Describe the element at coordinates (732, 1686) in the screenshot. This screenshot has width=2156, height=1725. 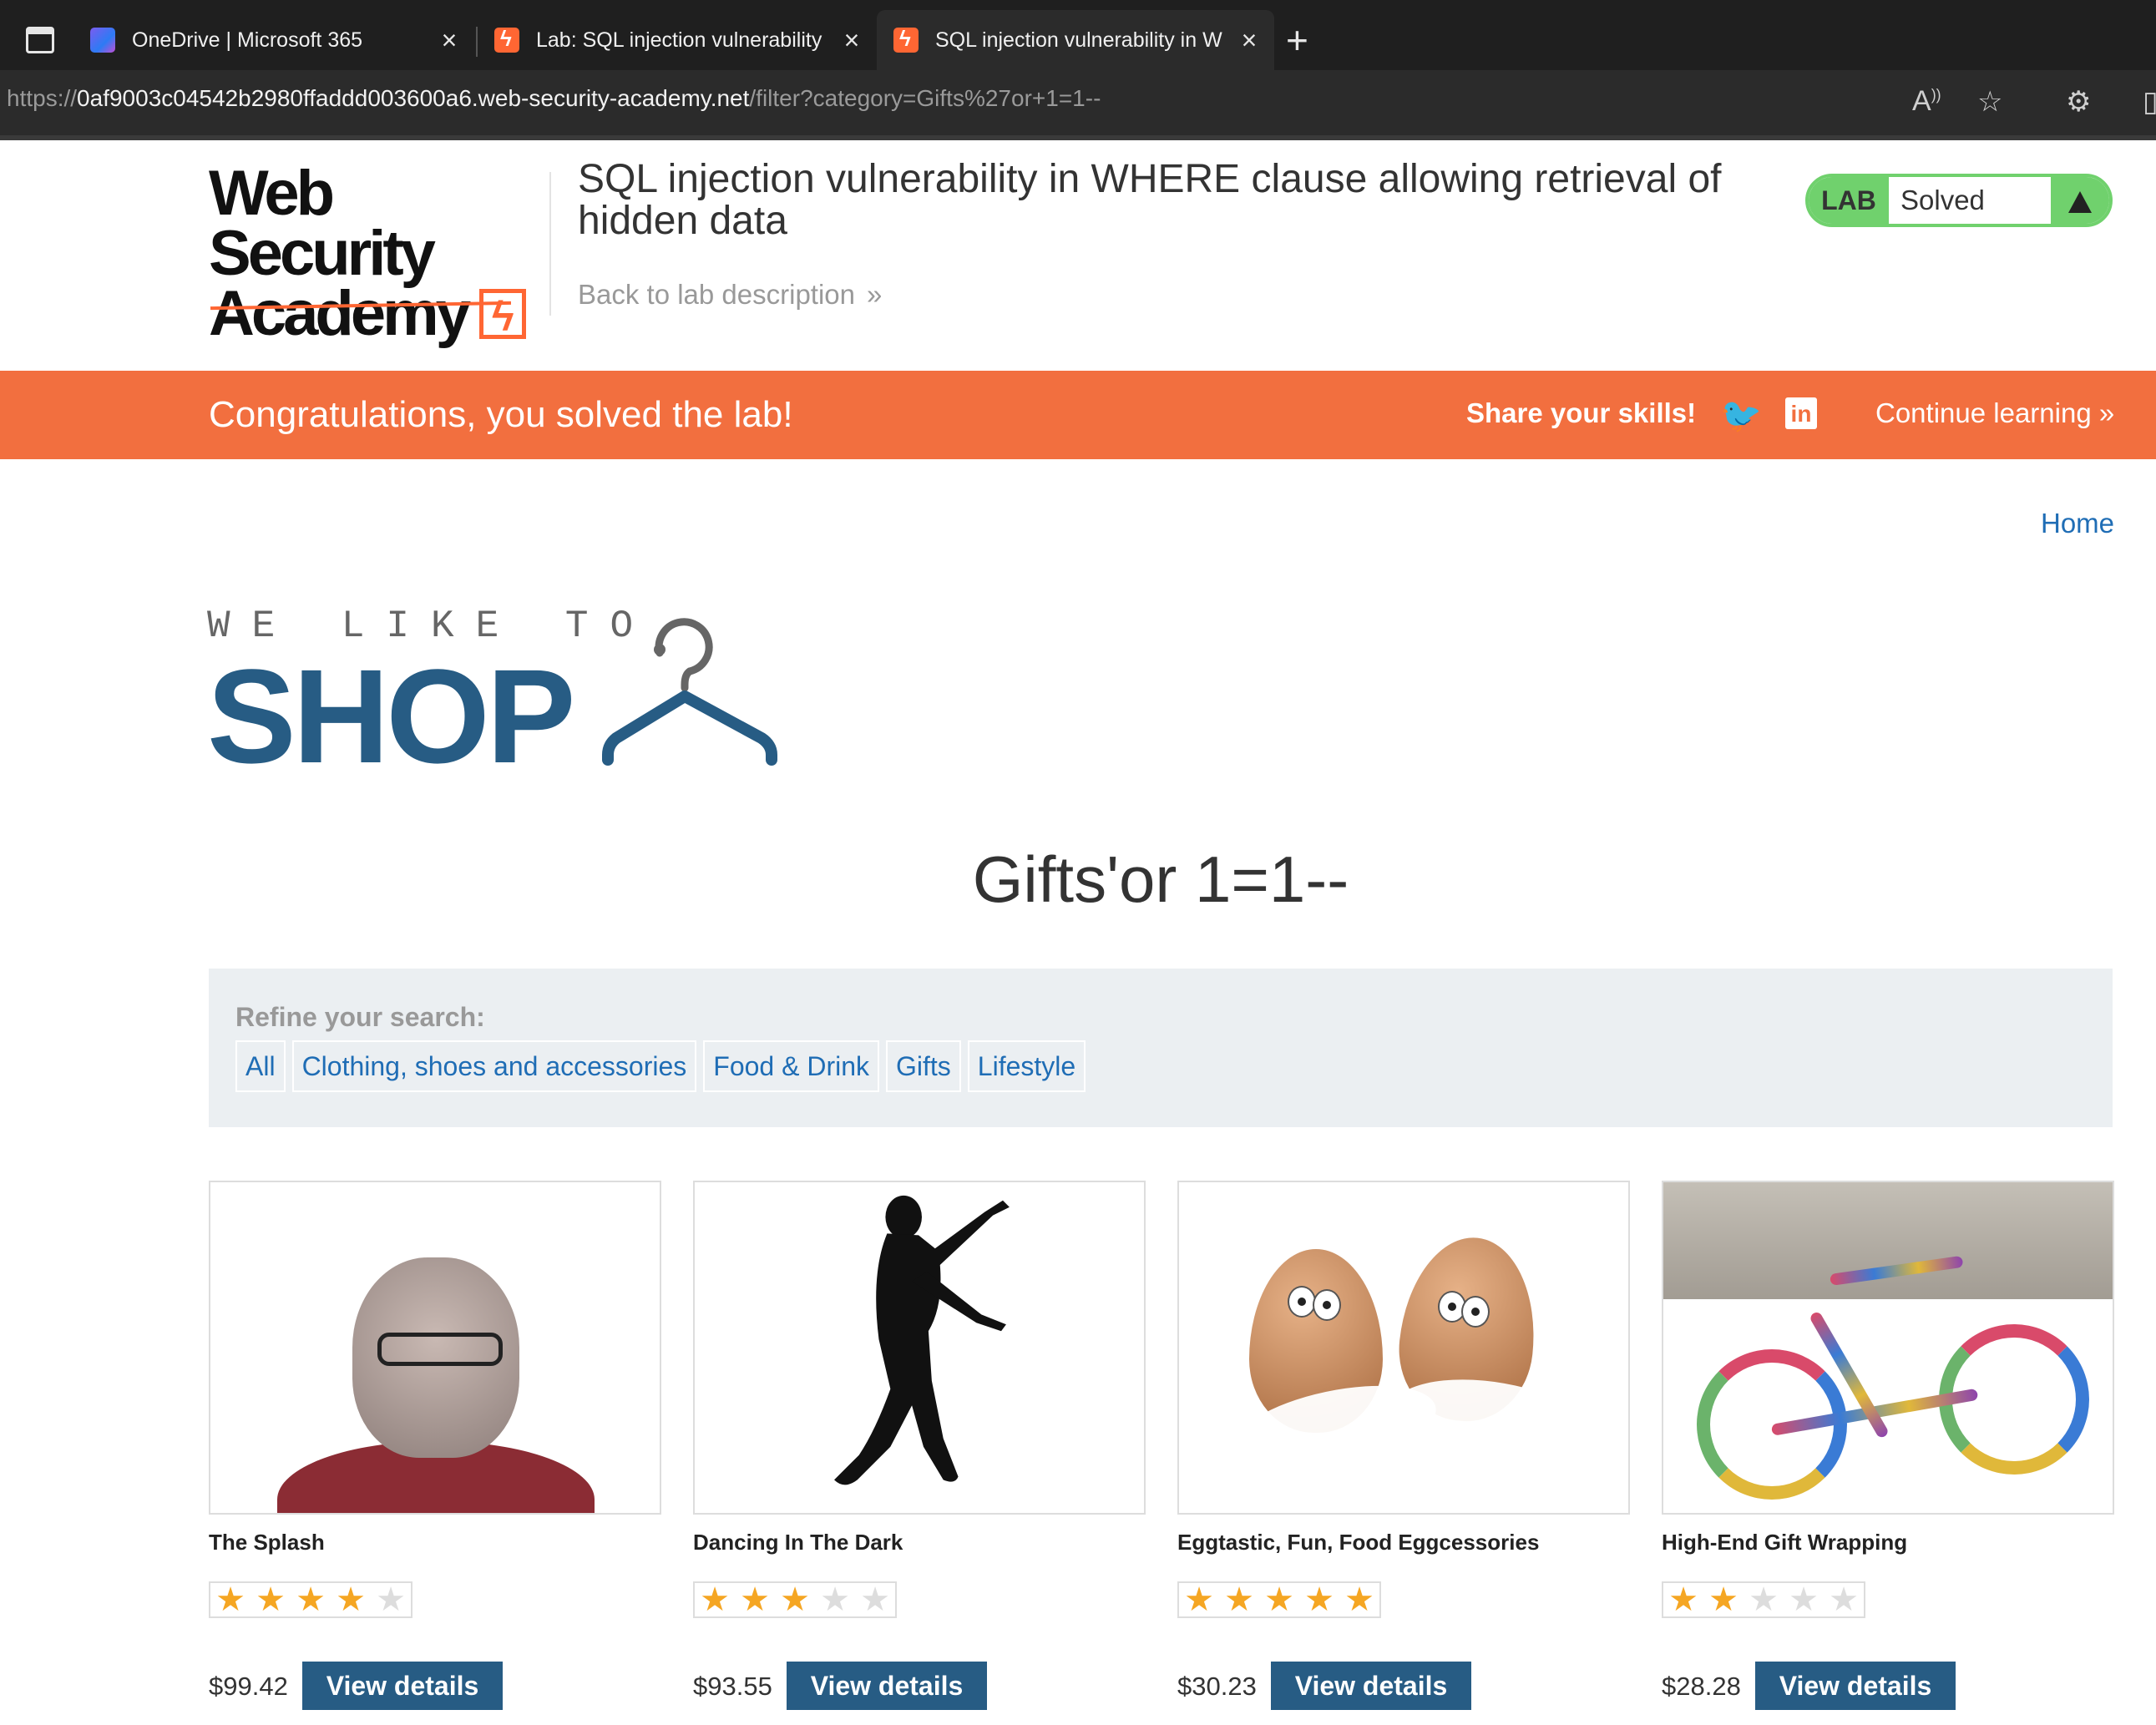
I see `product-price: $93.55` at that location.